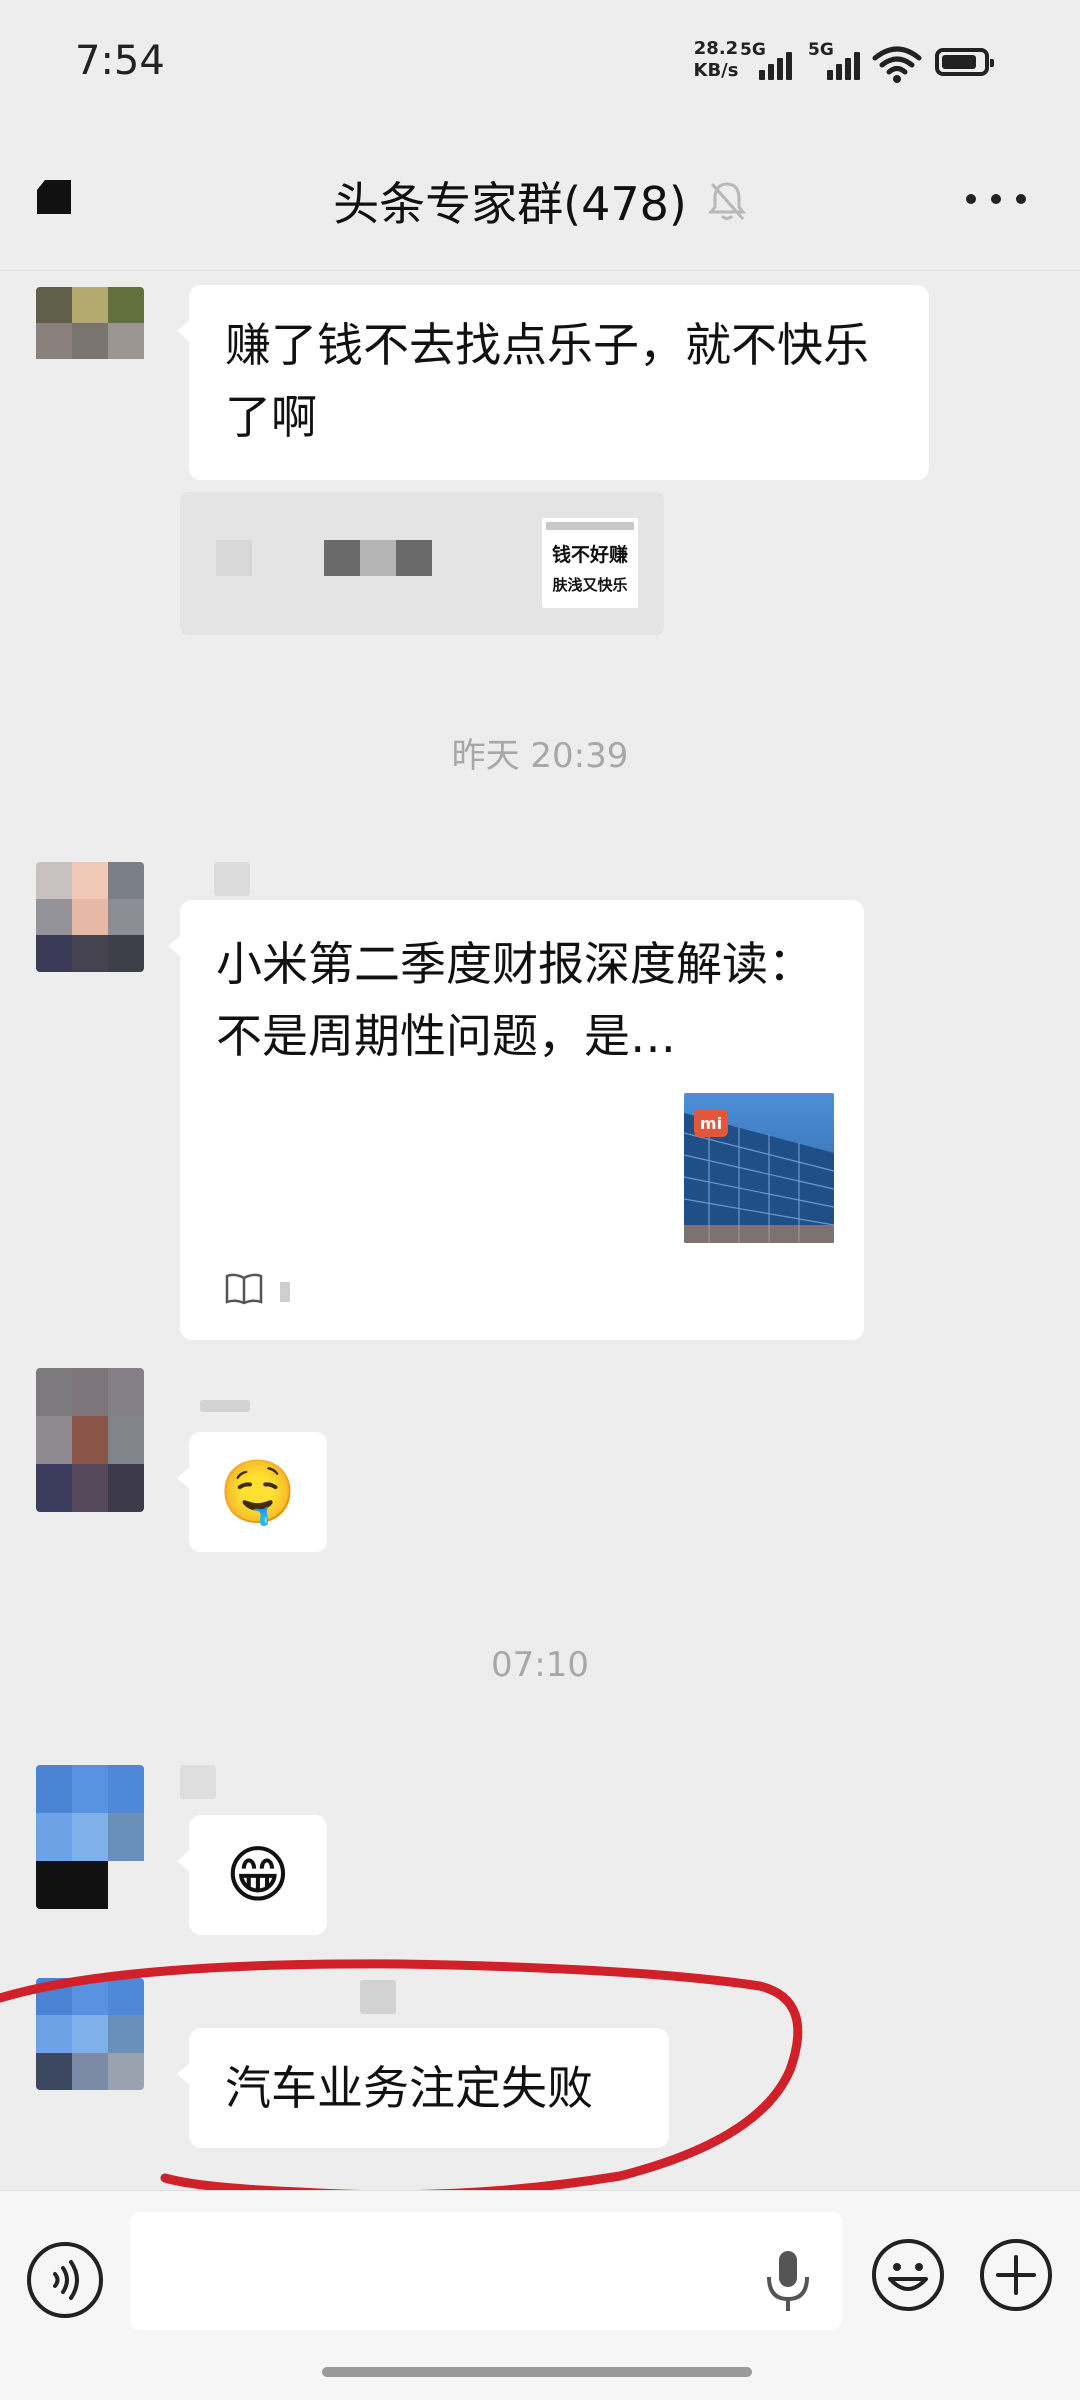 Image resolution: width=1080 pixels, height=2400 pixels. Describe the element at coordinates (510, 204) in the screenshot. I see `chat-title: 头条专家群(478)` at that location.